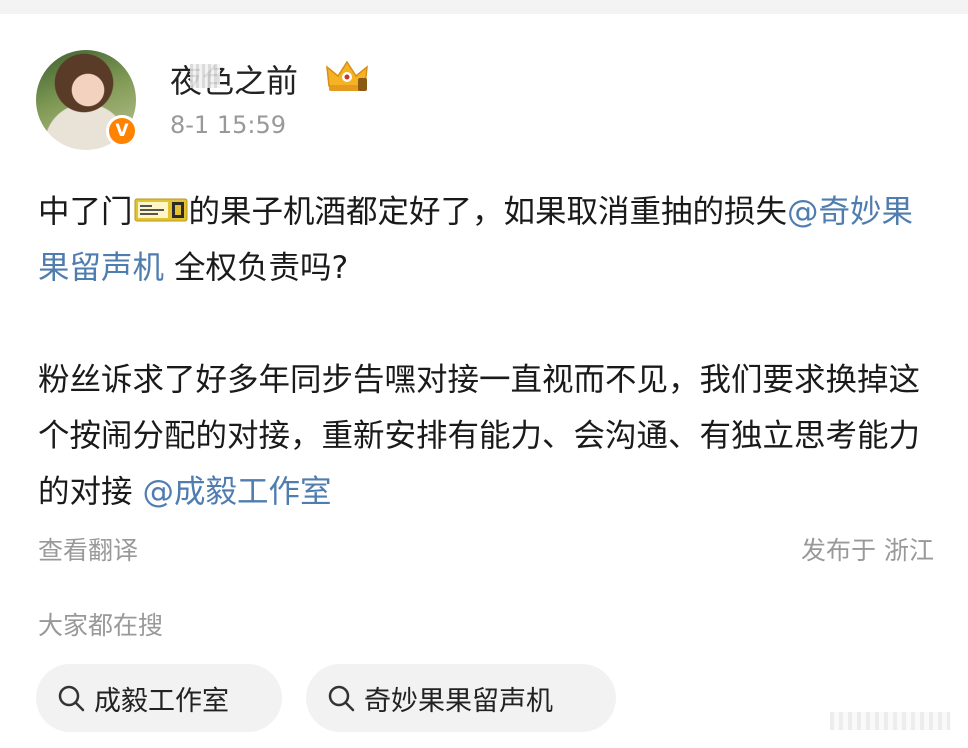  I want to click on content-text: 全权负责吗?, so click(256, 268).